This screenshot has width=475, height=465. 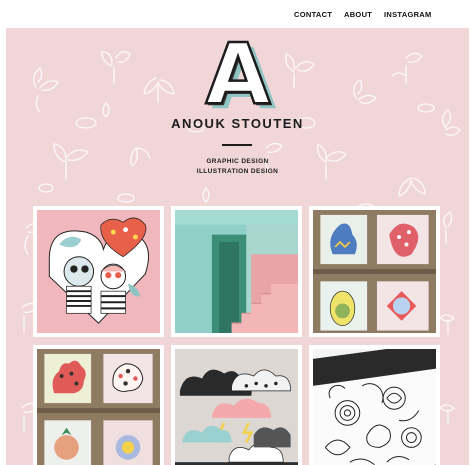 I want to click on gallery-tile-floral-prints, so click(x=374, y=271).